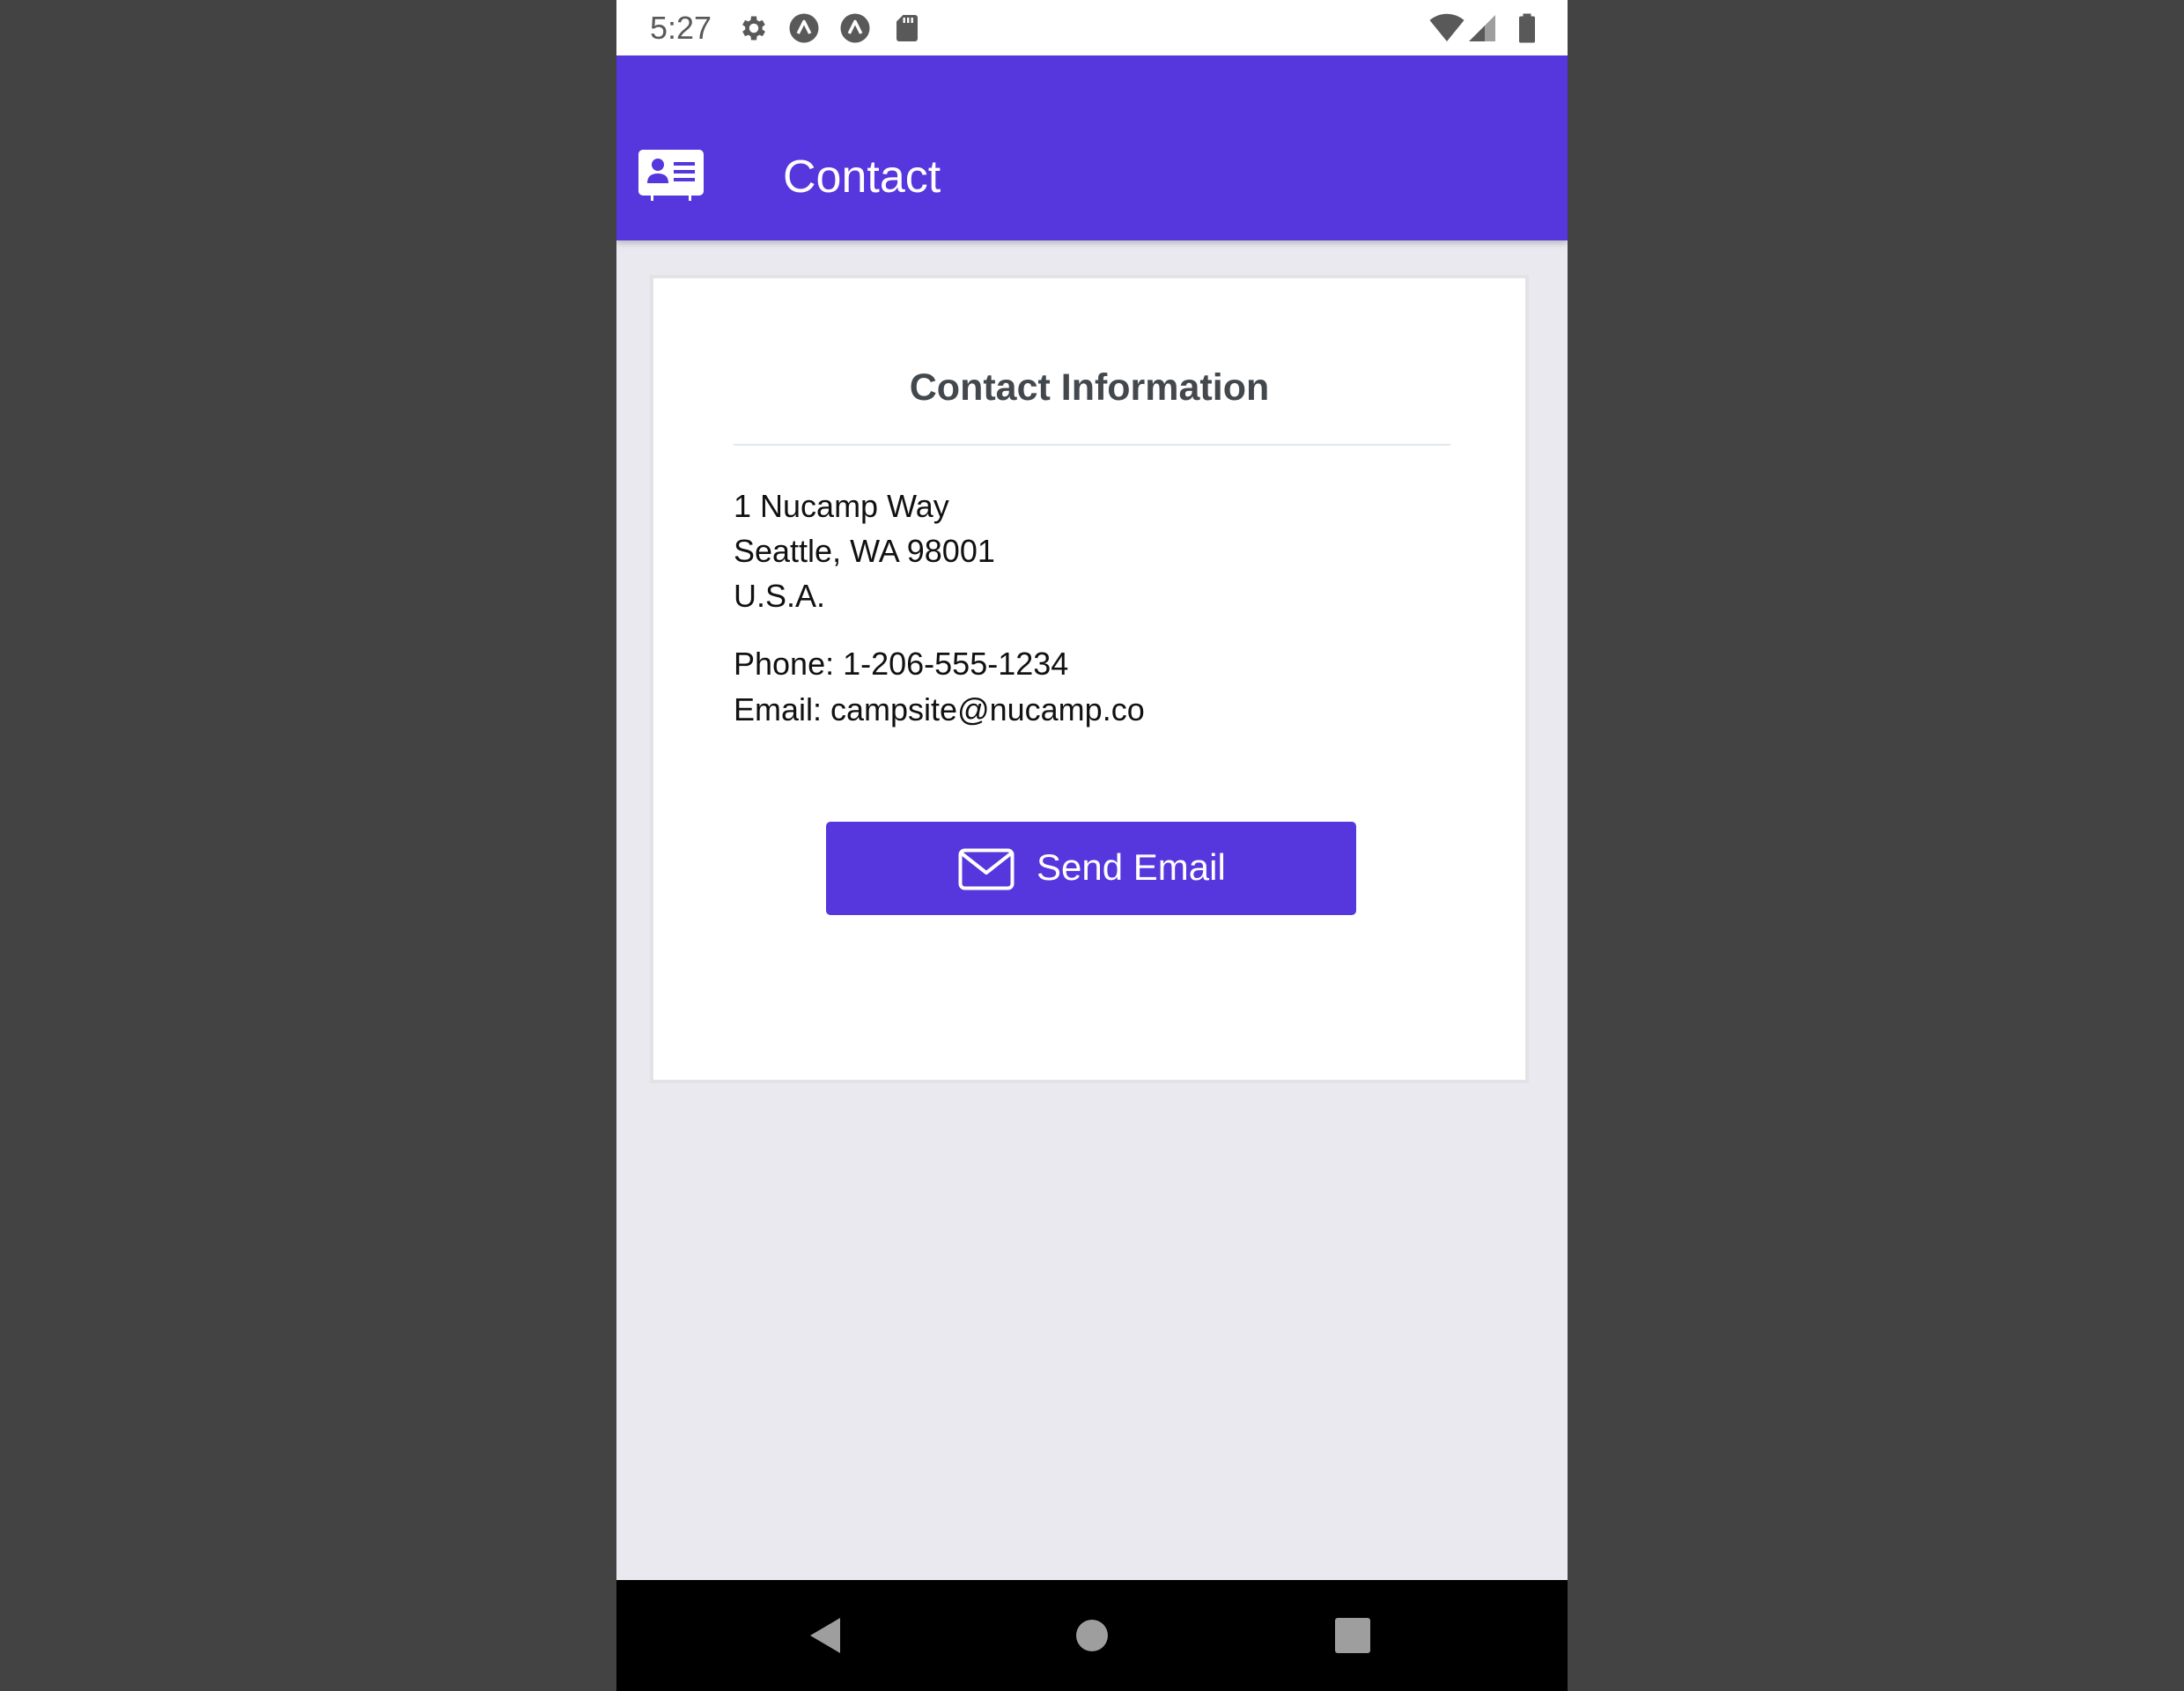  I want to click on battery-icon, so click(1527, 28).